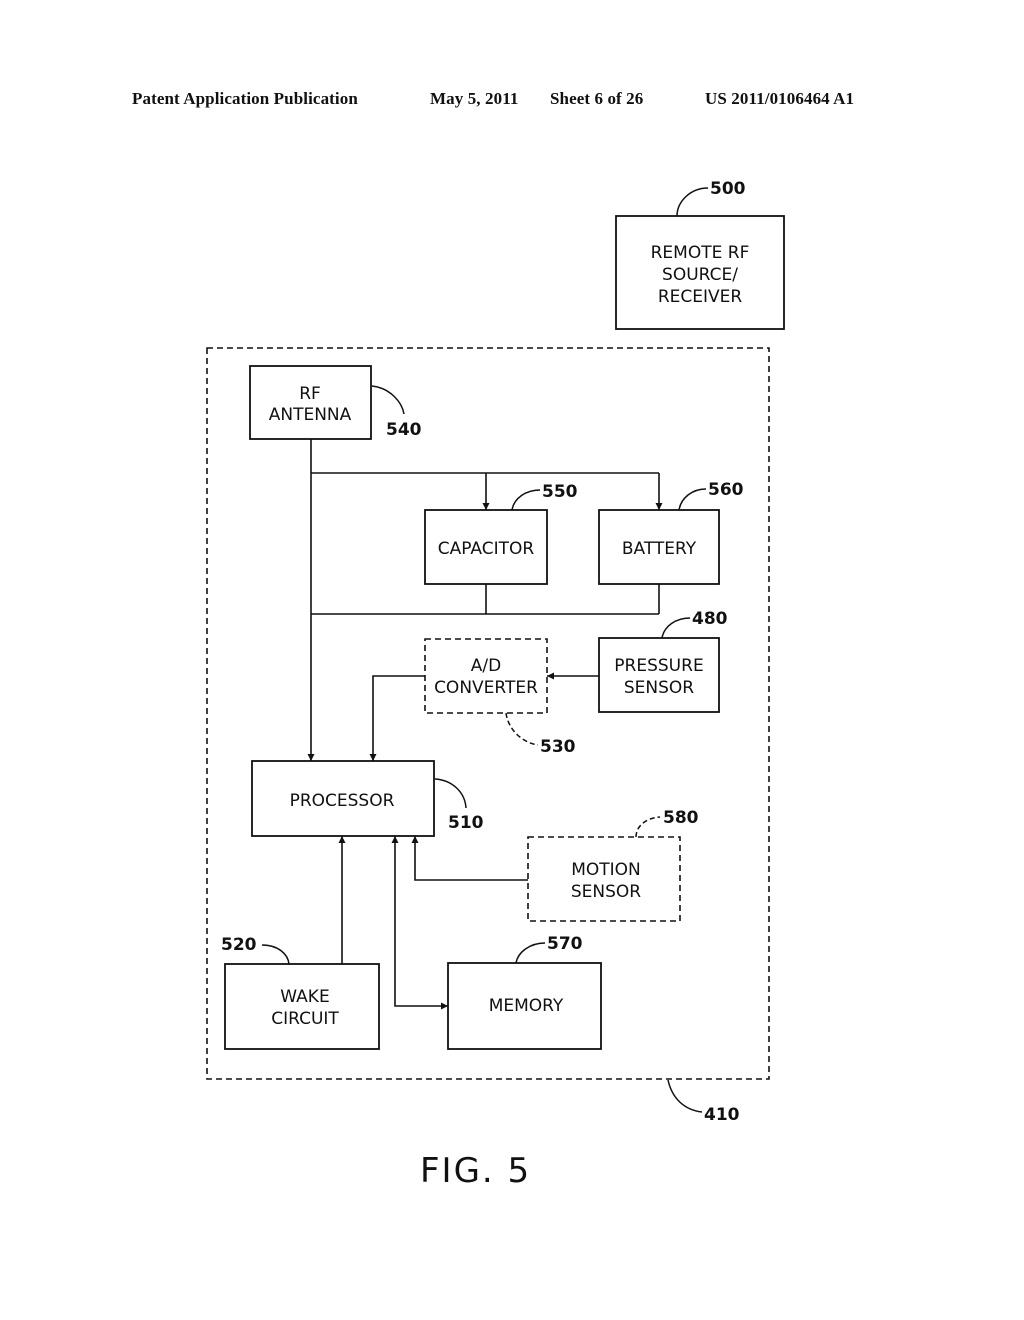 The image size is (1024, 1320). What do you see at coordinates (305, 1019) in the screenshot?
I see `wake-line-2: CIRCUIT` at bounding box center [305, 1019].